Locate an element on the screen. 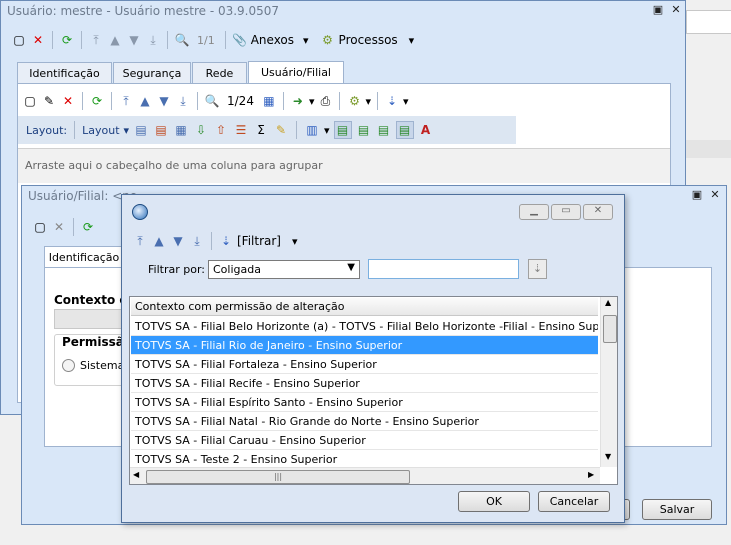  edit-icon: ✎ is located at coordinates (49, 101).